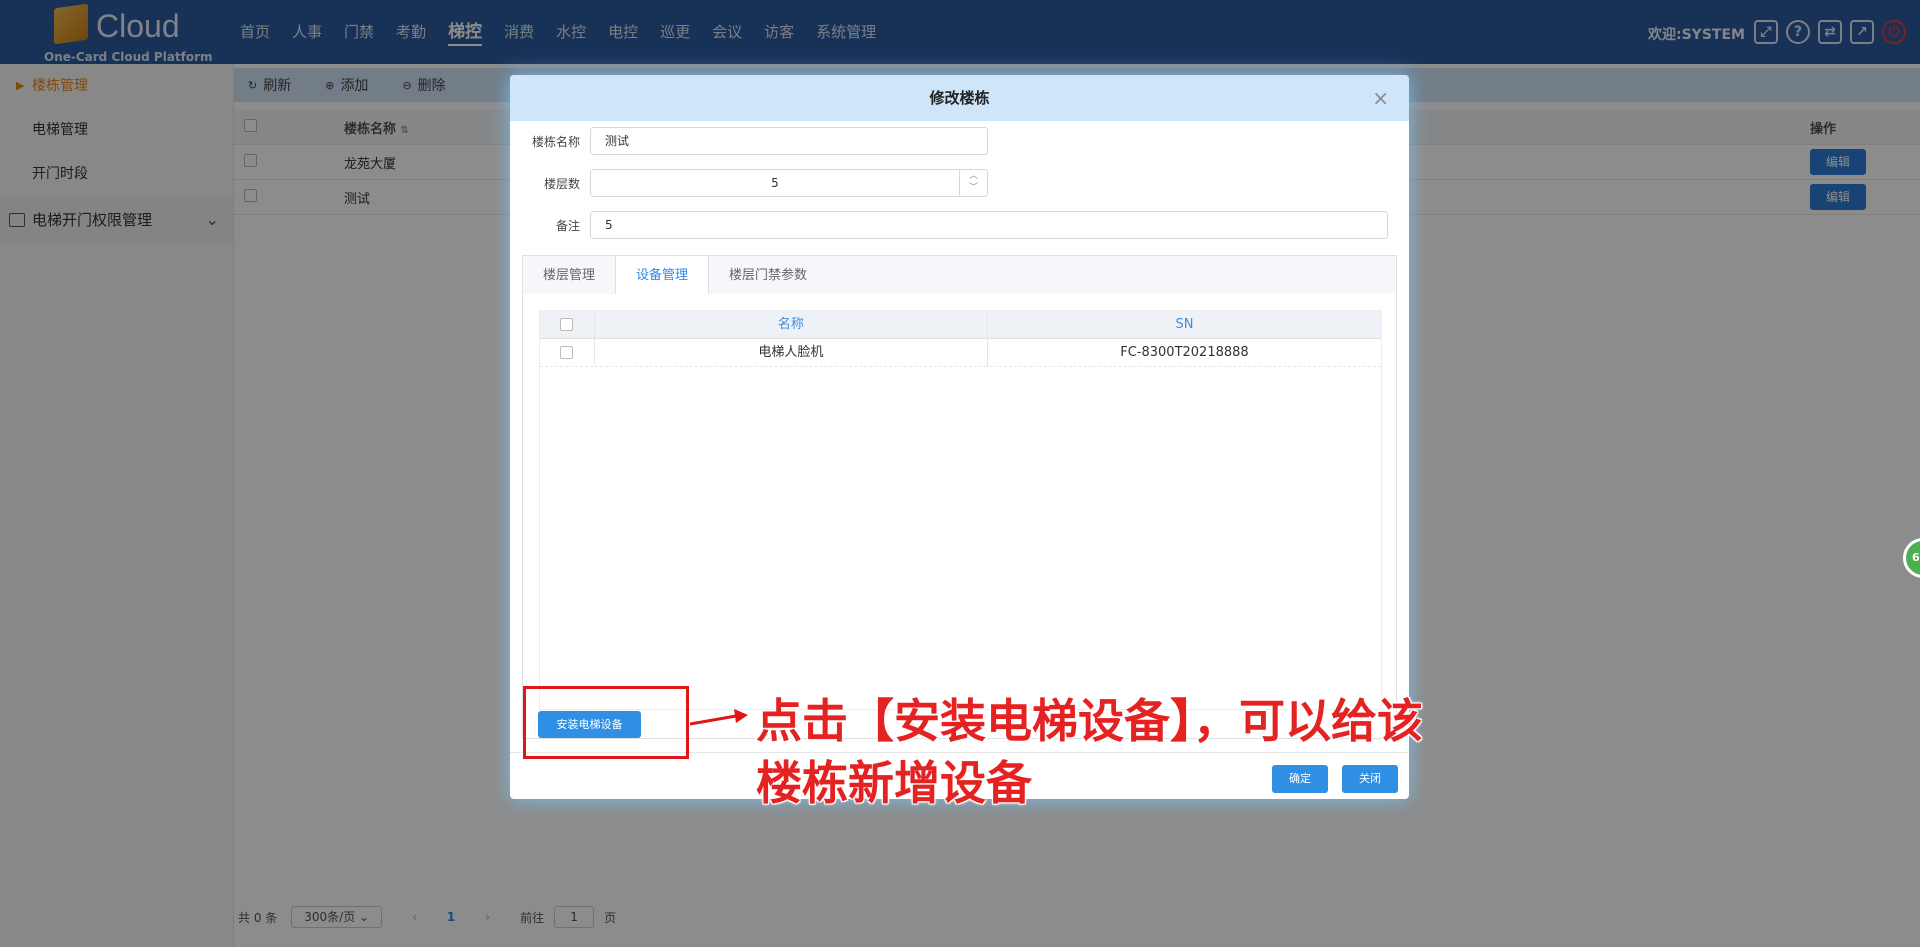 The image size is (1920, 947). Describe the element at coordinates (1380, 98) in the screenshot. I see `close-icon: ×` at that location.